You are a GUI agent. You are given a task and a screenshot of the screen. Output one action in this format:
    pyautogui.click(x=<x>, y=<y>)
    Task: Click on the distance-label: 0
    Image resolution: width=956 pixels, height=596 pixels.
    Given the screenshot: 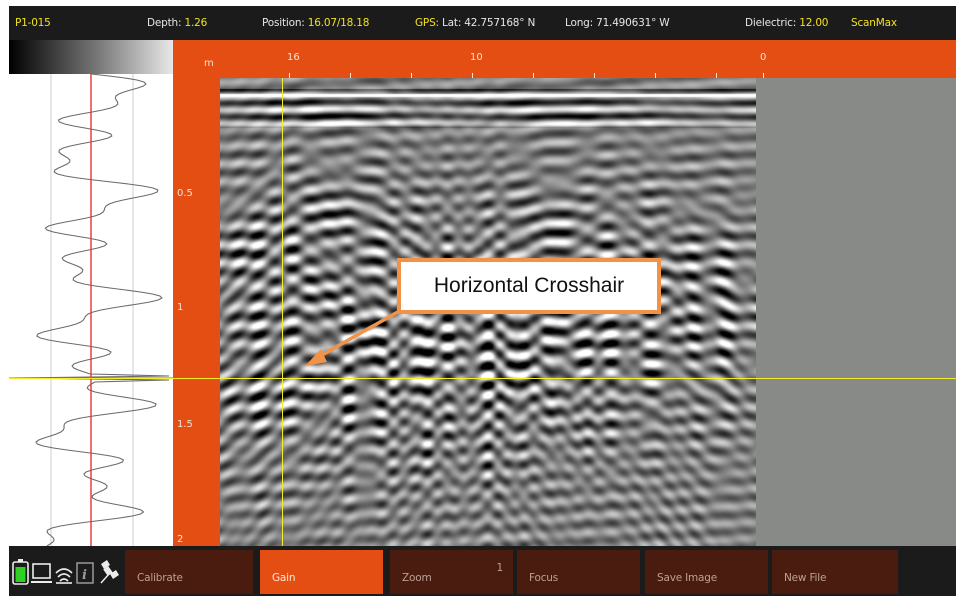 What is the action you would take?
    pyautogui.click(x=763, y=57)
    